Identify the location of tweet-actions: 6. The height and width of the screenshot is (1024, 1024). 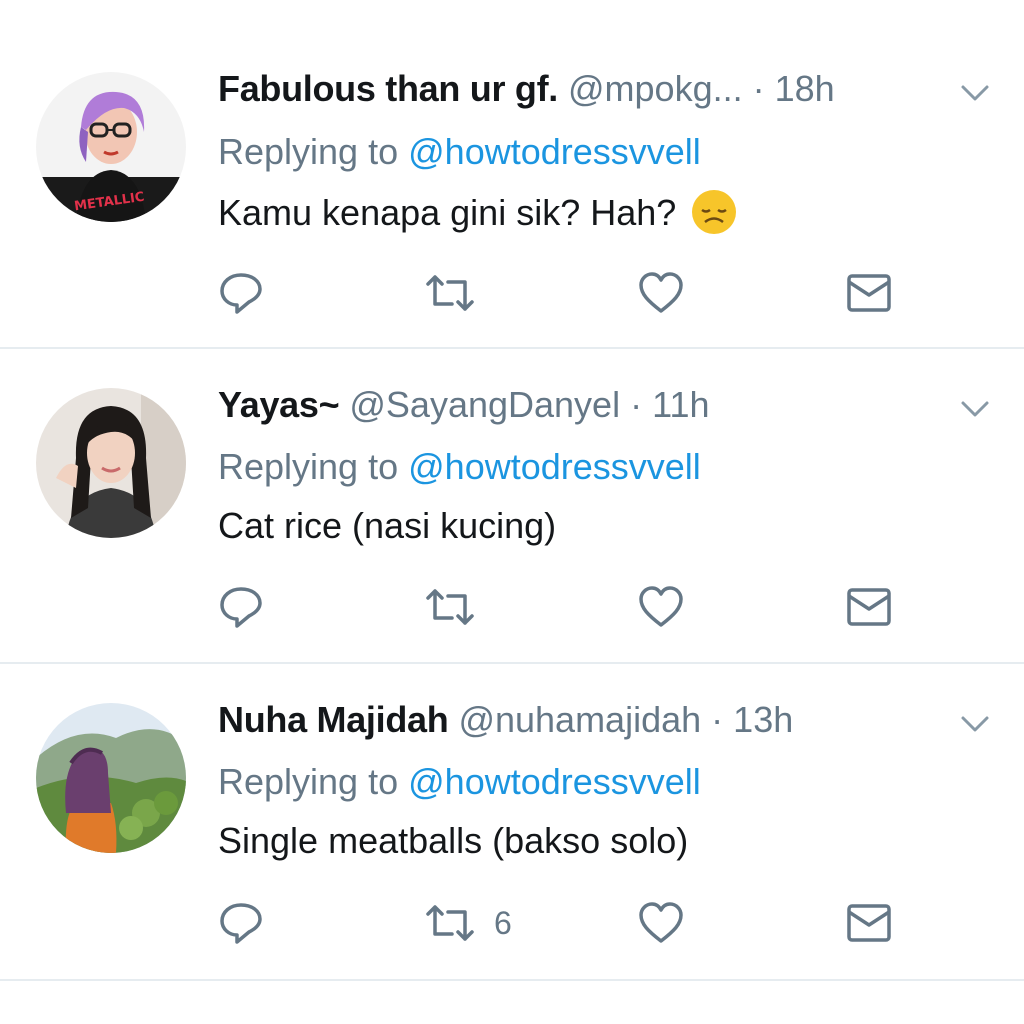
(512, 923).